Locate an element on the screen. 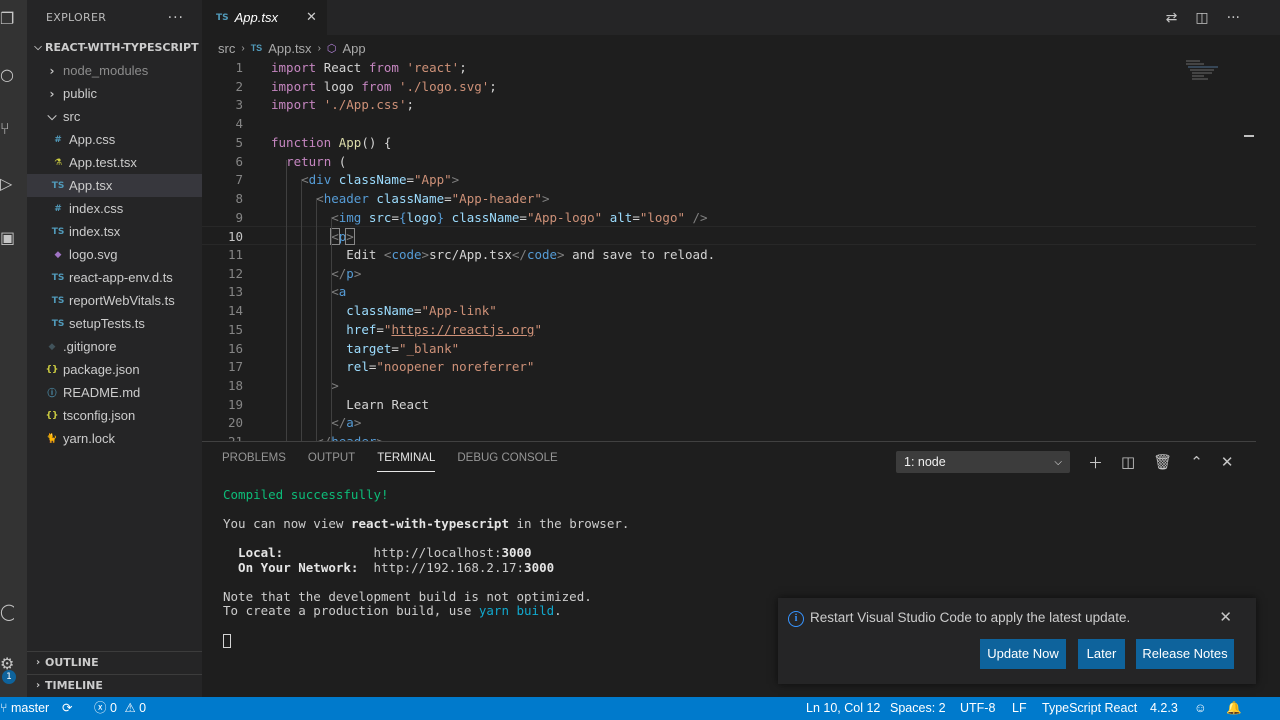 This screenshot has width=1280, height=720. terminal-network-port: 3000 is located at coordinates (539, 567).